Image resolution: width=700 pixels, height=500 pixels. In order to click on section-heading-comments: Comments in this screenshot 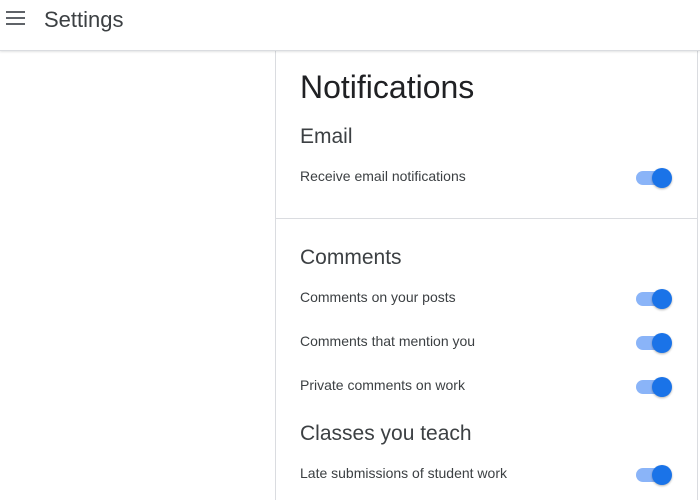, I will do `click(351, 257)`.